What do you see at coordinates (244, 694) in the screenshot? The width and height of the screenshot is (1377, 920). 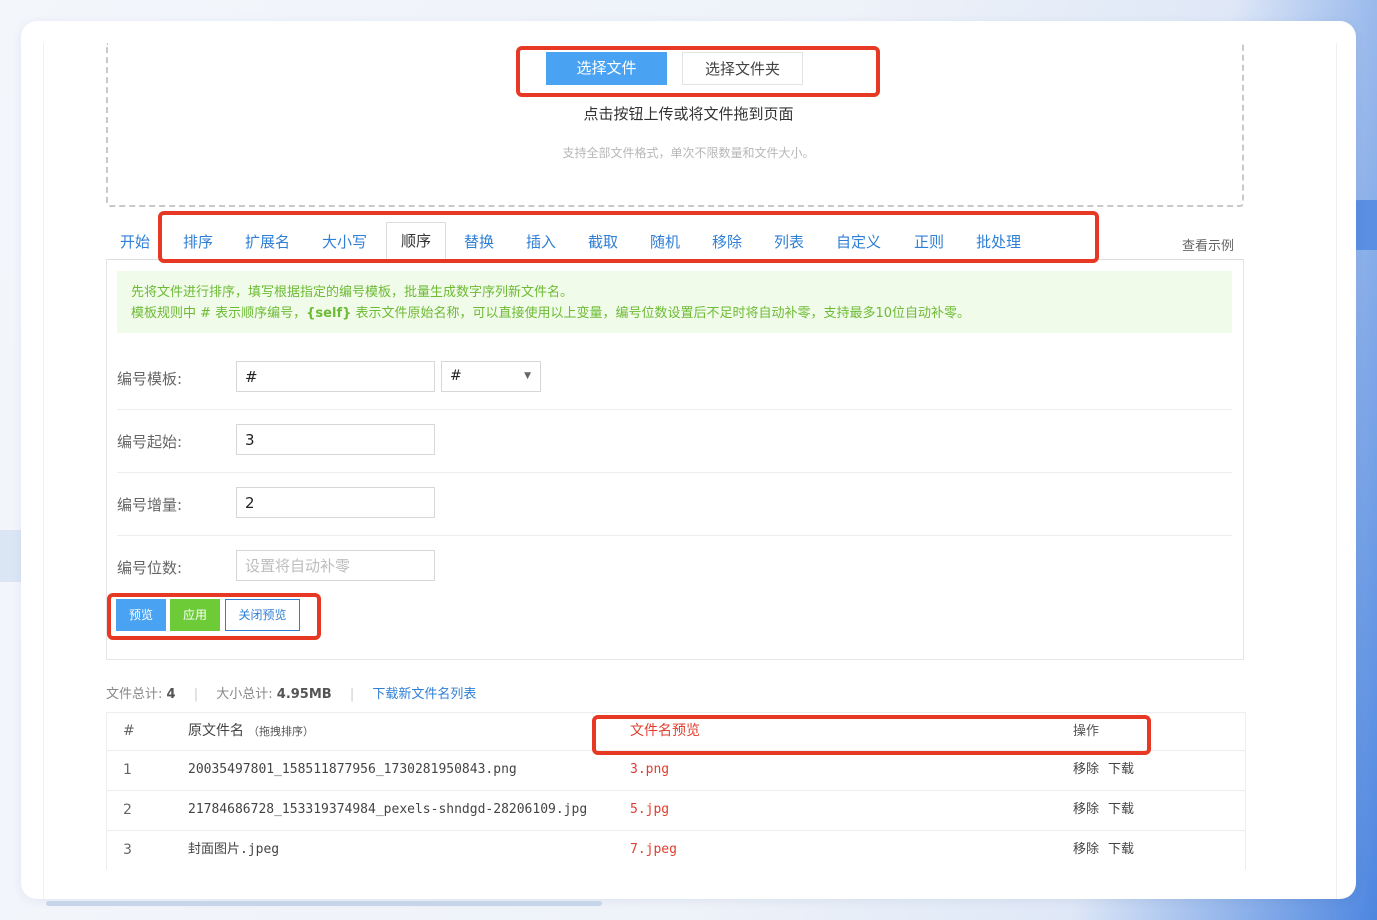 I see `size-total-label: 大小总计:` at bounding box center [244, 694].